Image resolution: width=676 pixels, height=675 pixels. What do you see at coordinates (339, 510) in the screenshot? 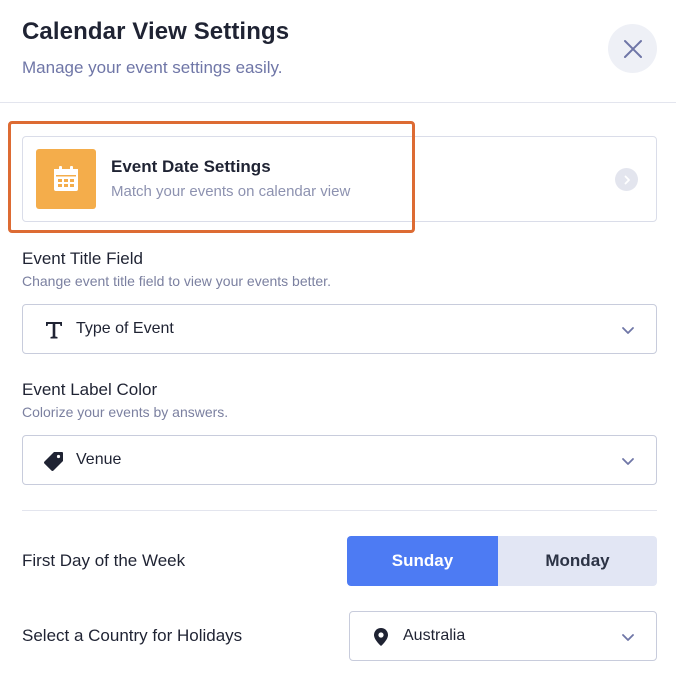
I see `section-divider` at bounding box center [339, 510].